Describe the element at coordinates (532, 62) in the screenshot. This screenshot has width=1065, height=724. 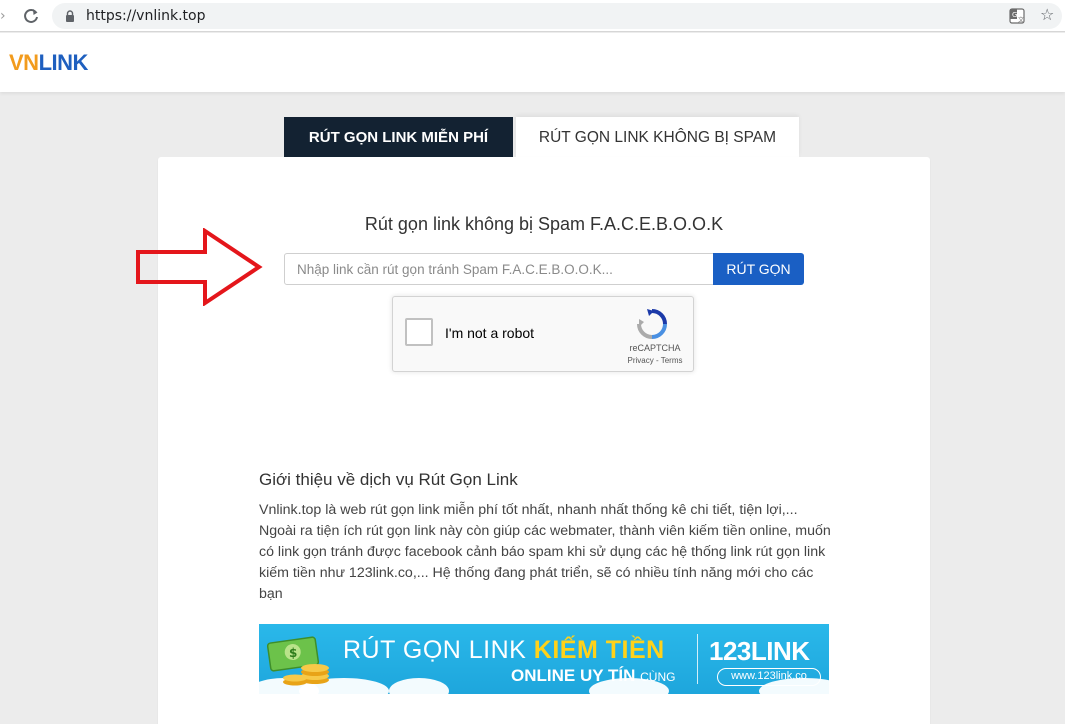
I see `site-header: VNLINK` at that location.